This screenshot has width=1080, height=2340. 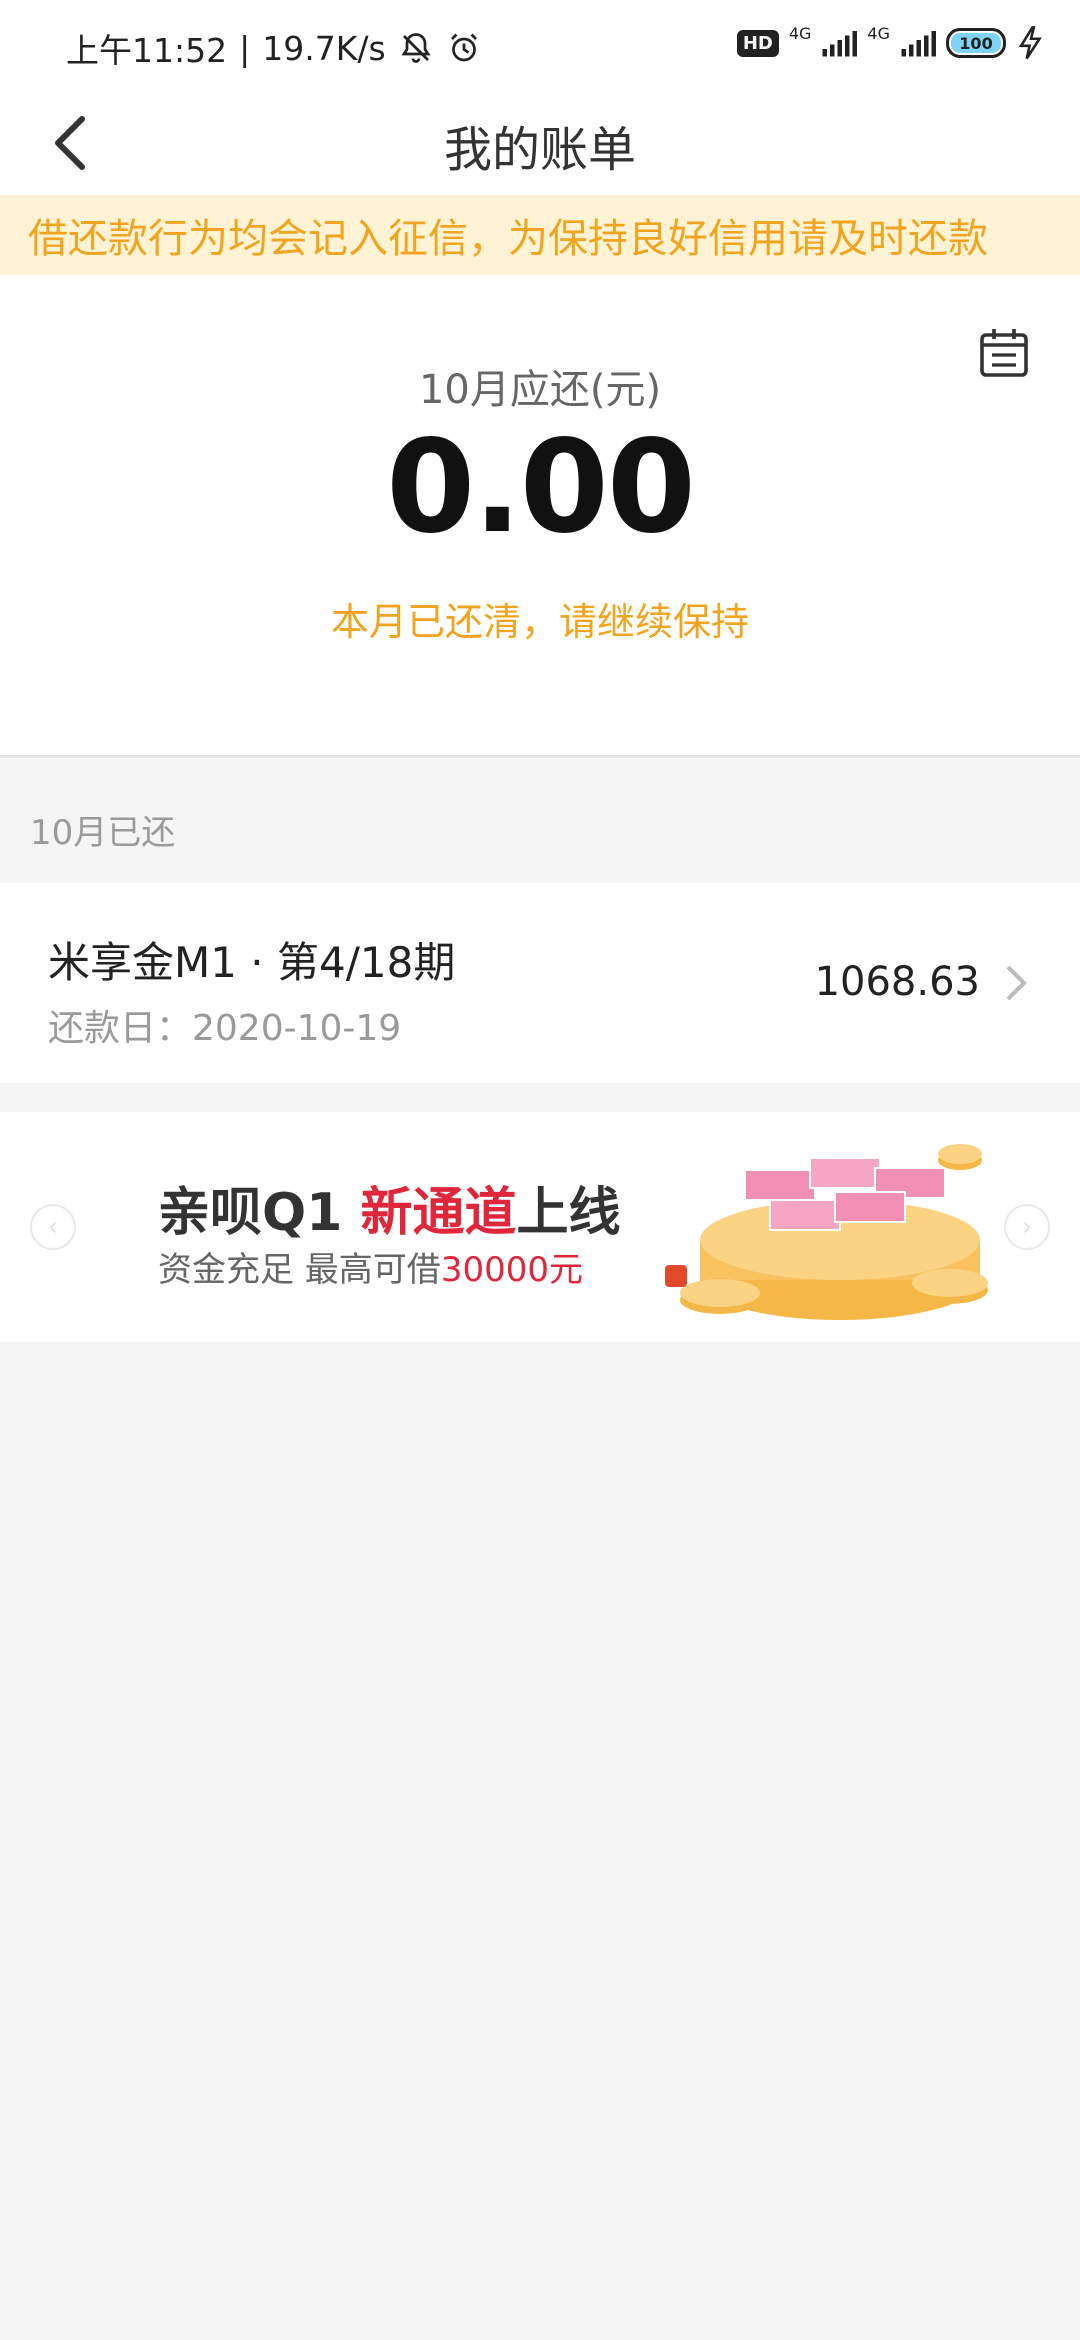 I want to click on battery-level: 100, so click(x=976, y=43).